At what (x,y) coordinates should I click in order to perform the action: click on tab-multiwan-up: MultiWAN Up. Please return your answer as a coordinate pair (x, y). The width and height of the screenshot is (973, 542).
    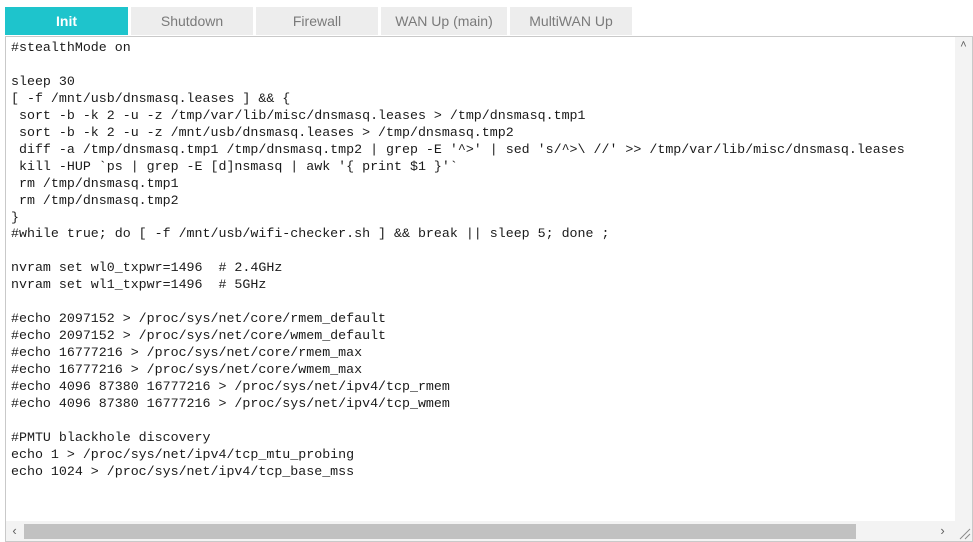
    Looking at the image, I should click on (571, 21).